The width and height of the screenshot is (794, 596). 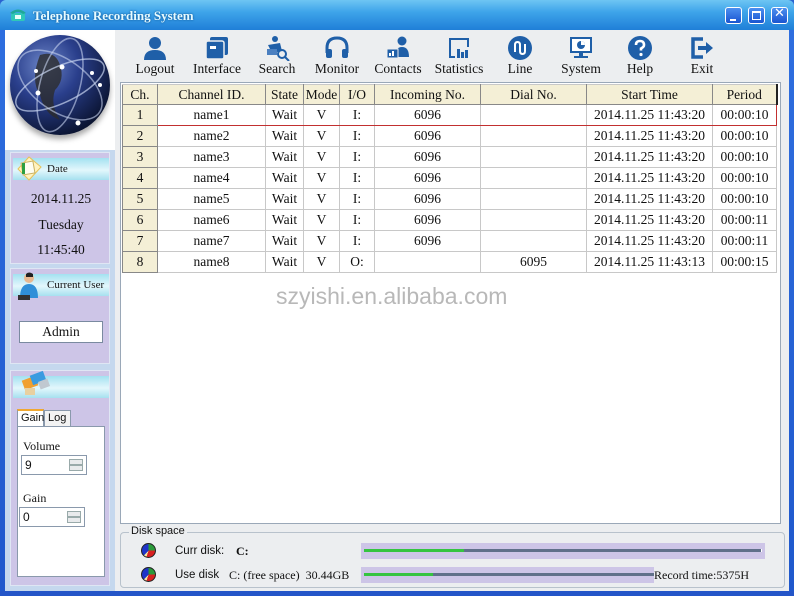 I want to click on cell-dial-no: 6095, so click(x=533, y=262).